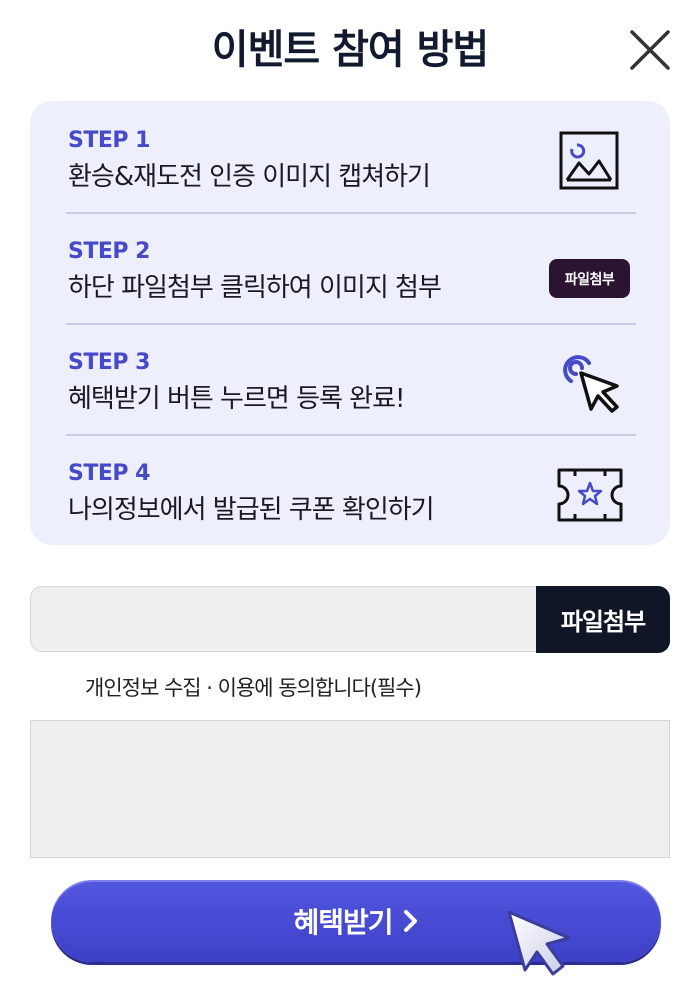 The height and width of the screenshot is (1000, 700). What do you see at coordinates (591, 384) in the screenshot?
I see `click-cursor-icon` at bounding box center [591, 384].